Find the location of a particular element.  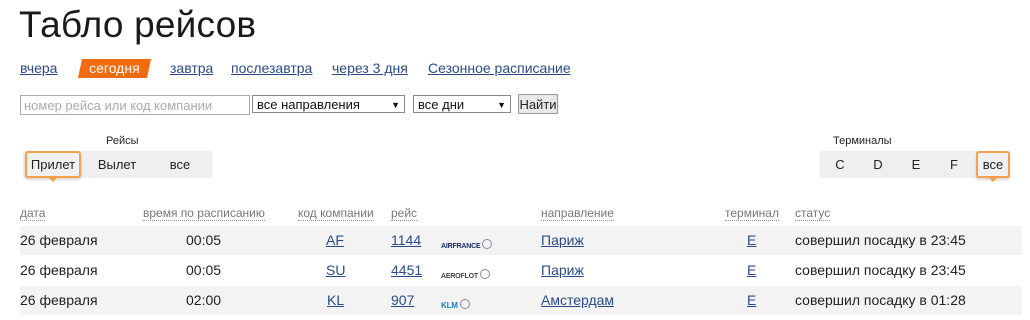

row-time: 02:00 is located at coordinates (204, 300).